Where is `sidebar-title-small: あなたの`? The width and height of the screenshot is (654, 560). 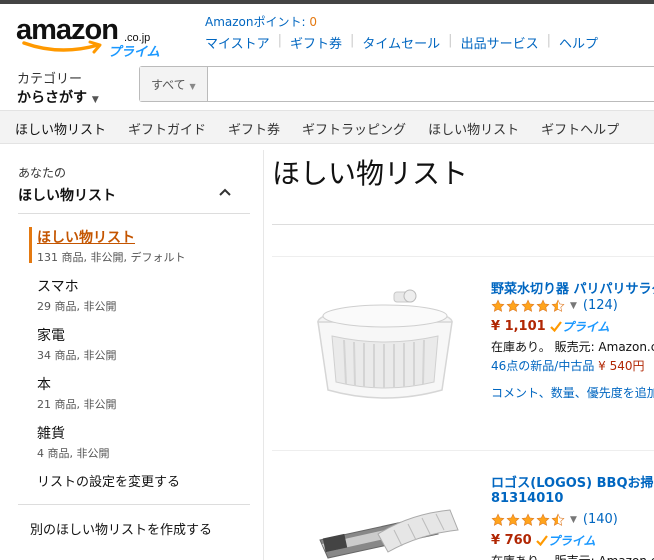 sidebar-title-small: あなたの is located at coordinates (42, 173).